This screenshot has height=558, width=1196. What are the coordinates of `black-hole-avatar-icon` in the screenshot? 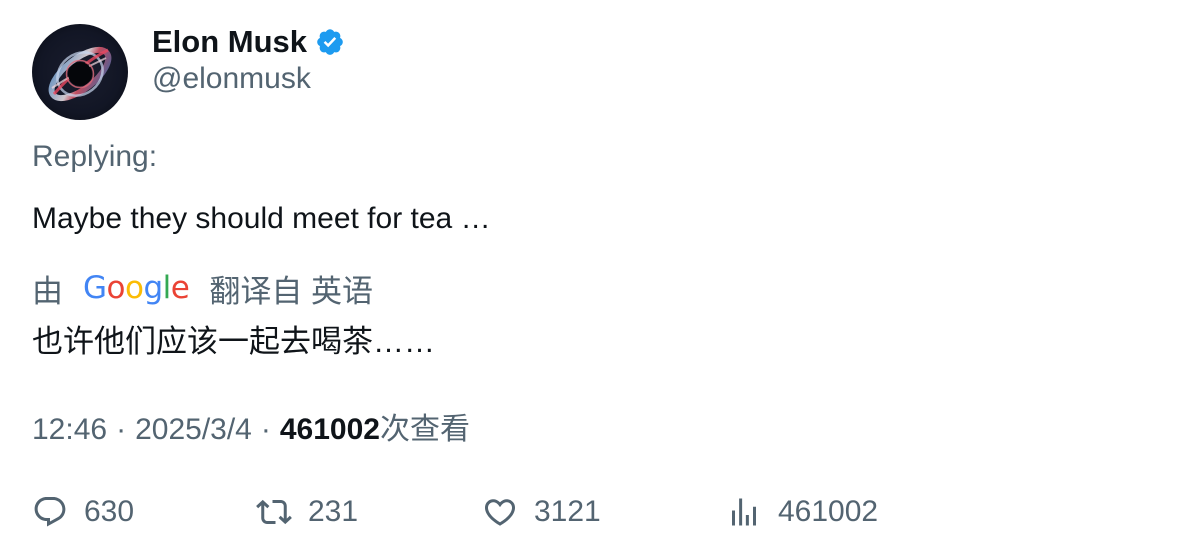 It's located at (80, 72).